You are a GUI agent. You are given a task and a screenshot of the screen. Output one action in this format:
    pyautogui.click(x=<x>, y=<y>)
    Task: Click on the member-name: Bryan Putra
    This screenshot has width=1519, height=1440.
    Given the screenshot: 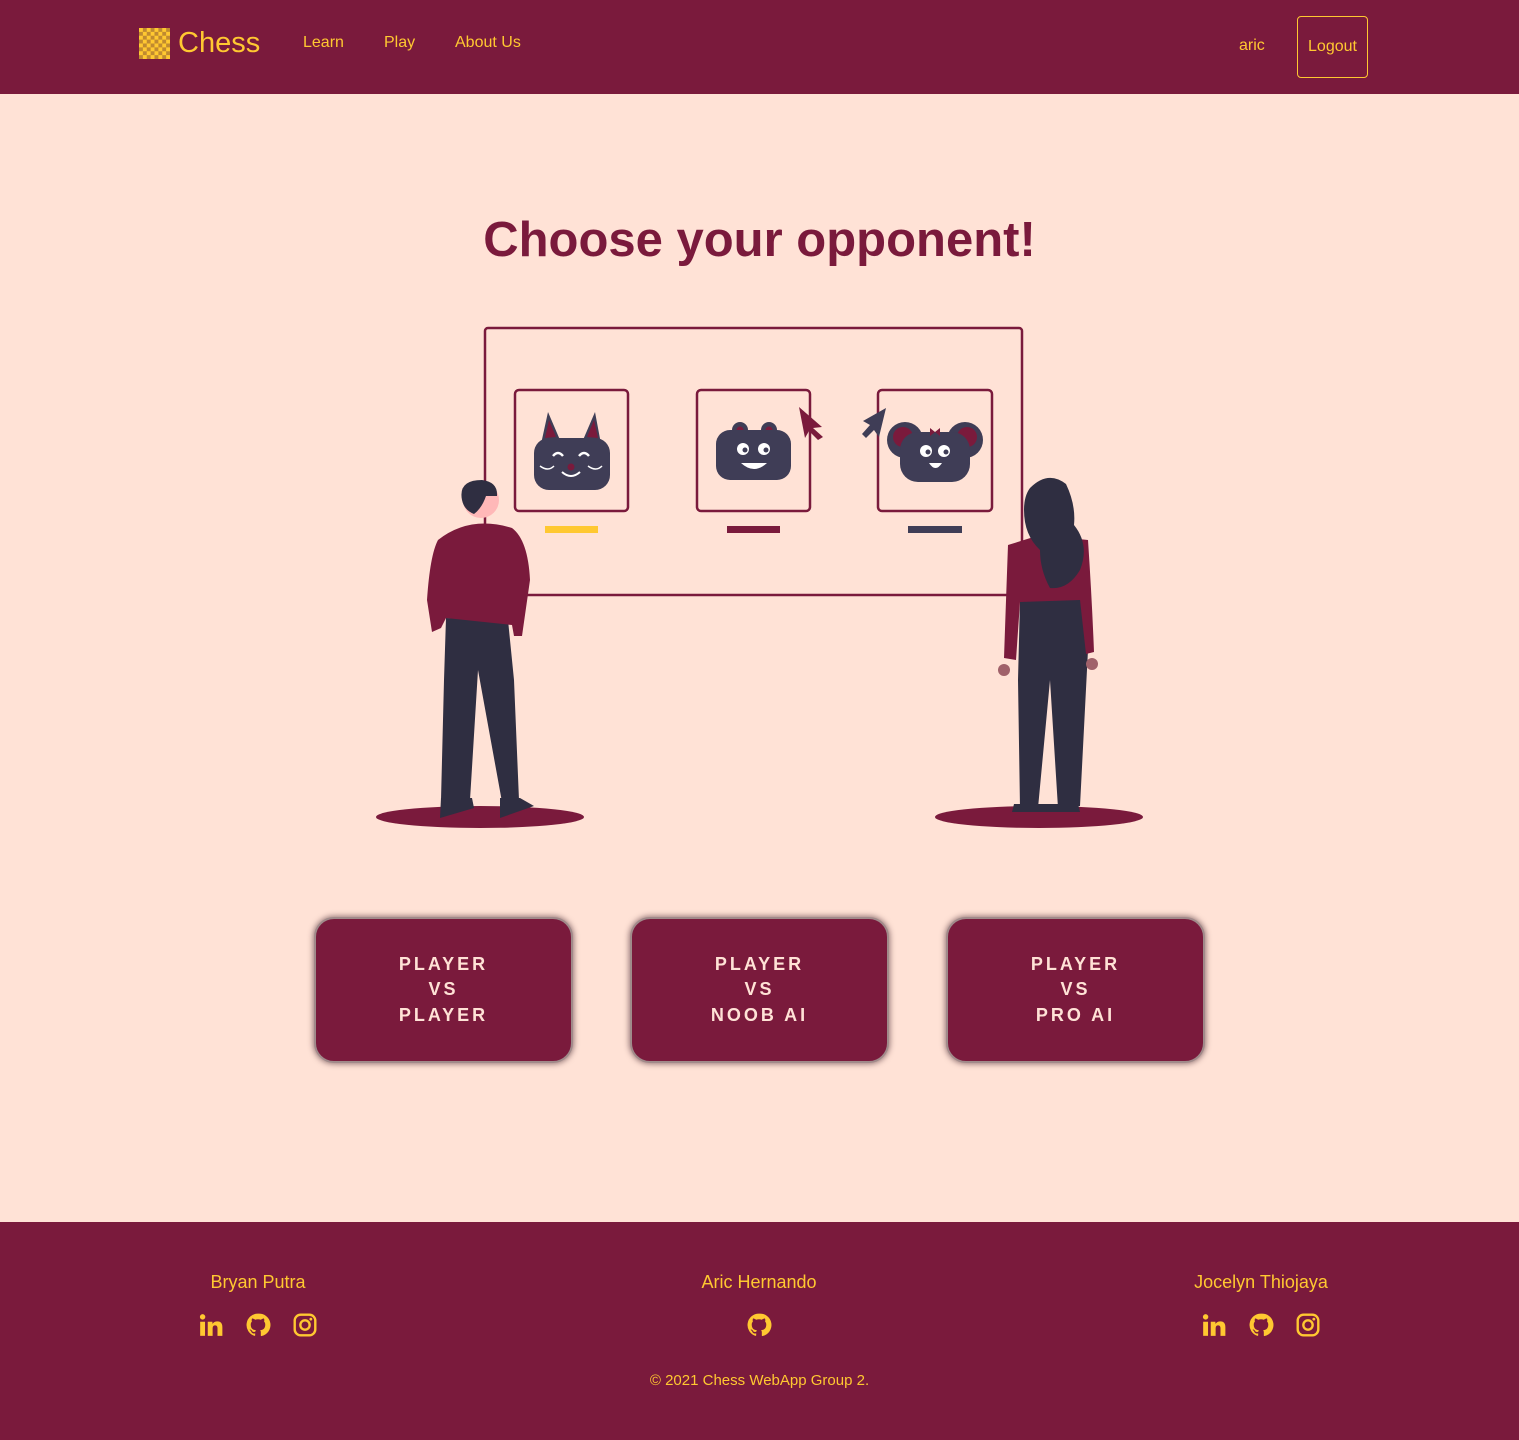 What is the action you would take?
    pyautogui.click(x=258, y=1282)
    